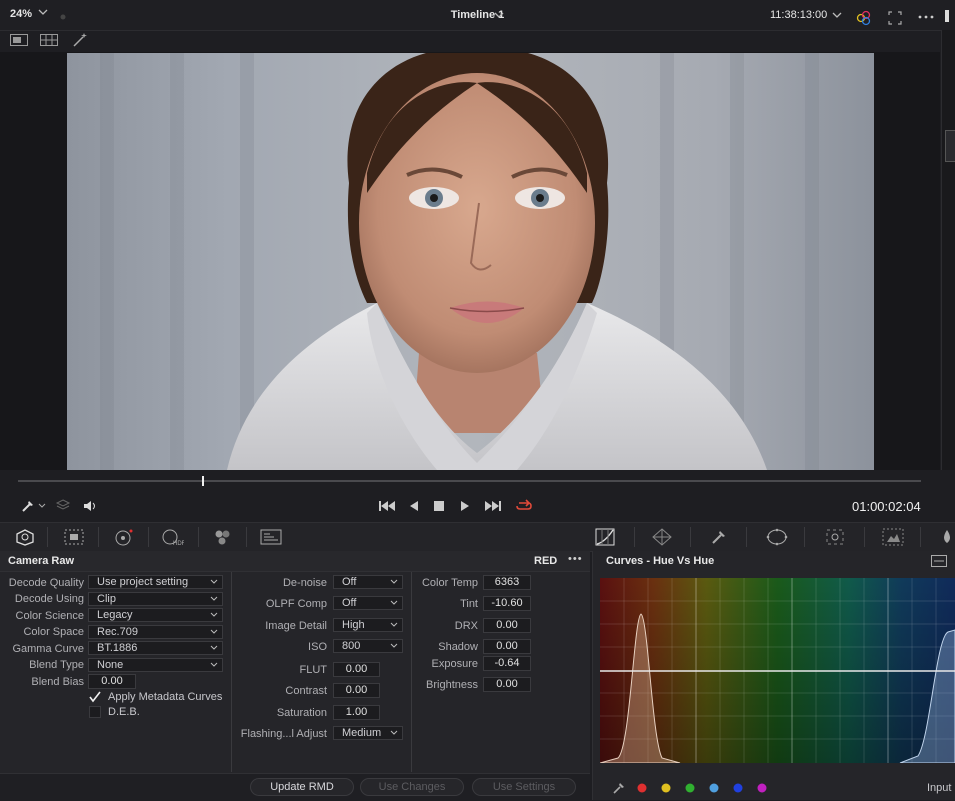  I want to click on palette-toolbar: HDR, so click(477, 537).